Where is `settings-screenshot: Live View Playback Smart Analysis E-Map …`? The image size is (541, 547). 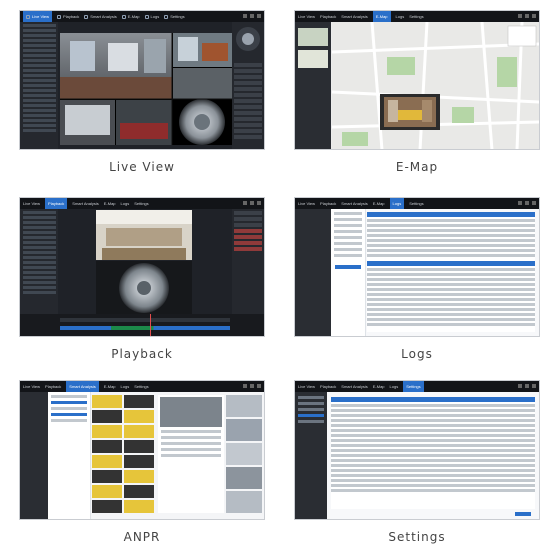 settings-screenshot: Live View Playback Smart Analysis E-Map … is located at coordinates (417, 450).